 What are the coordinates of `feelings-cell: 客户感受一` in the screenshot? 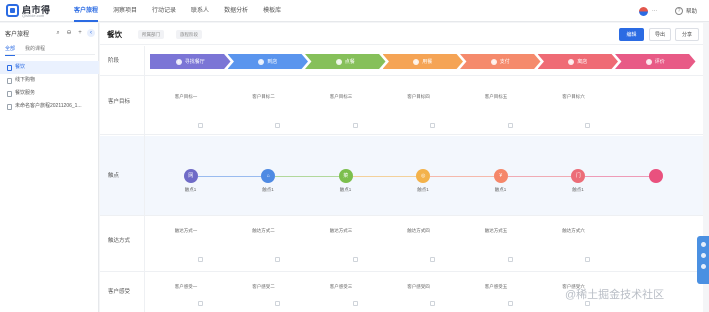 It's located at (186, 287).